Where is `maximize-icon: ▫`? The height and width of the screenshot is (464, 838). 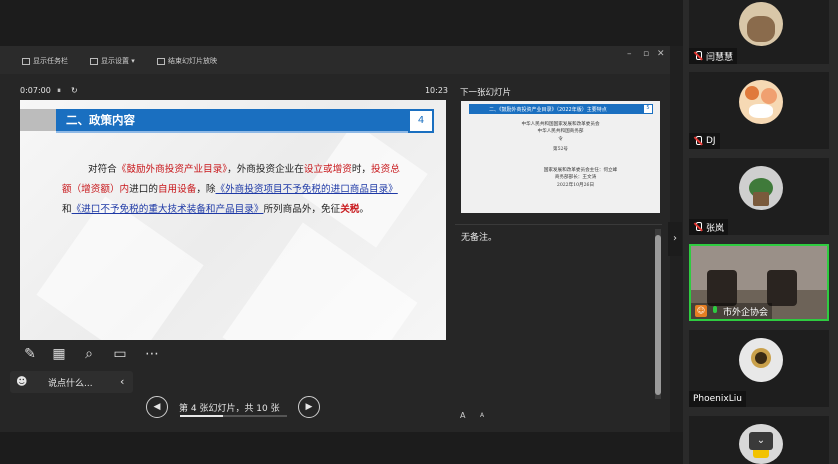 maximize-icon: ▫ is located at coordinates (646, 54).